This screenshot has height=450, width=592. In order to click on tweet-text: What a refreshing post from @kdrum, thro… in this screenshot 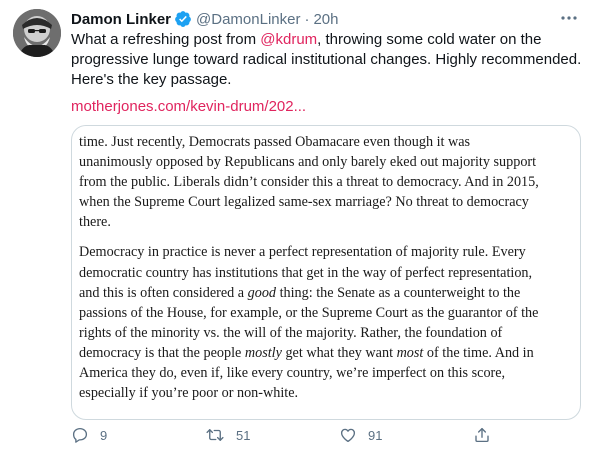, I will do `click(326, 60)`.